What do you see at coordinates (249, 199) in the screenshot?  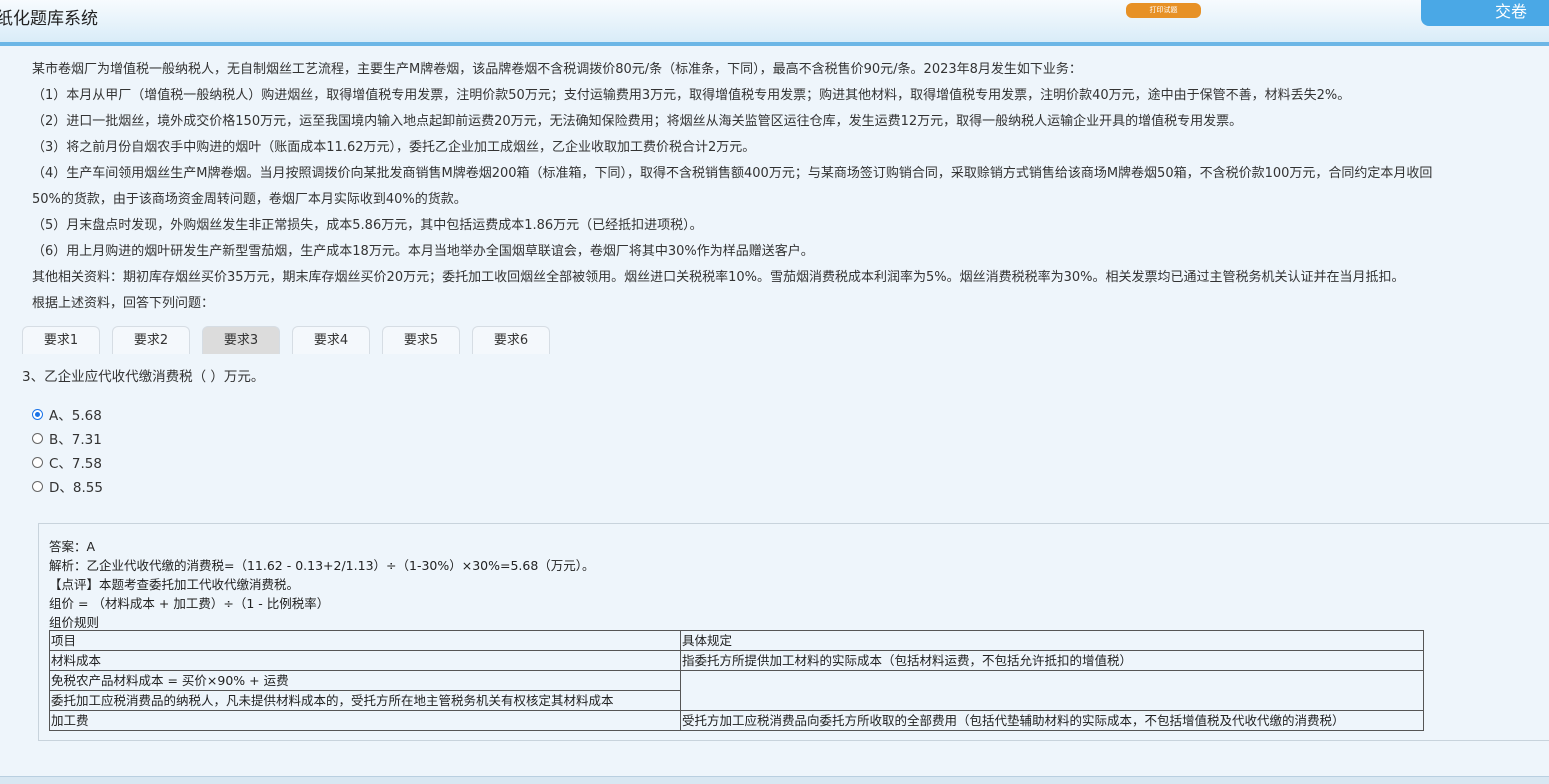 I see `stem-paragraph: 50%的货款，由于该商场资金周转问题，卷烟厂本月实际收到40%的货款。` at bounding box center [249, 199].